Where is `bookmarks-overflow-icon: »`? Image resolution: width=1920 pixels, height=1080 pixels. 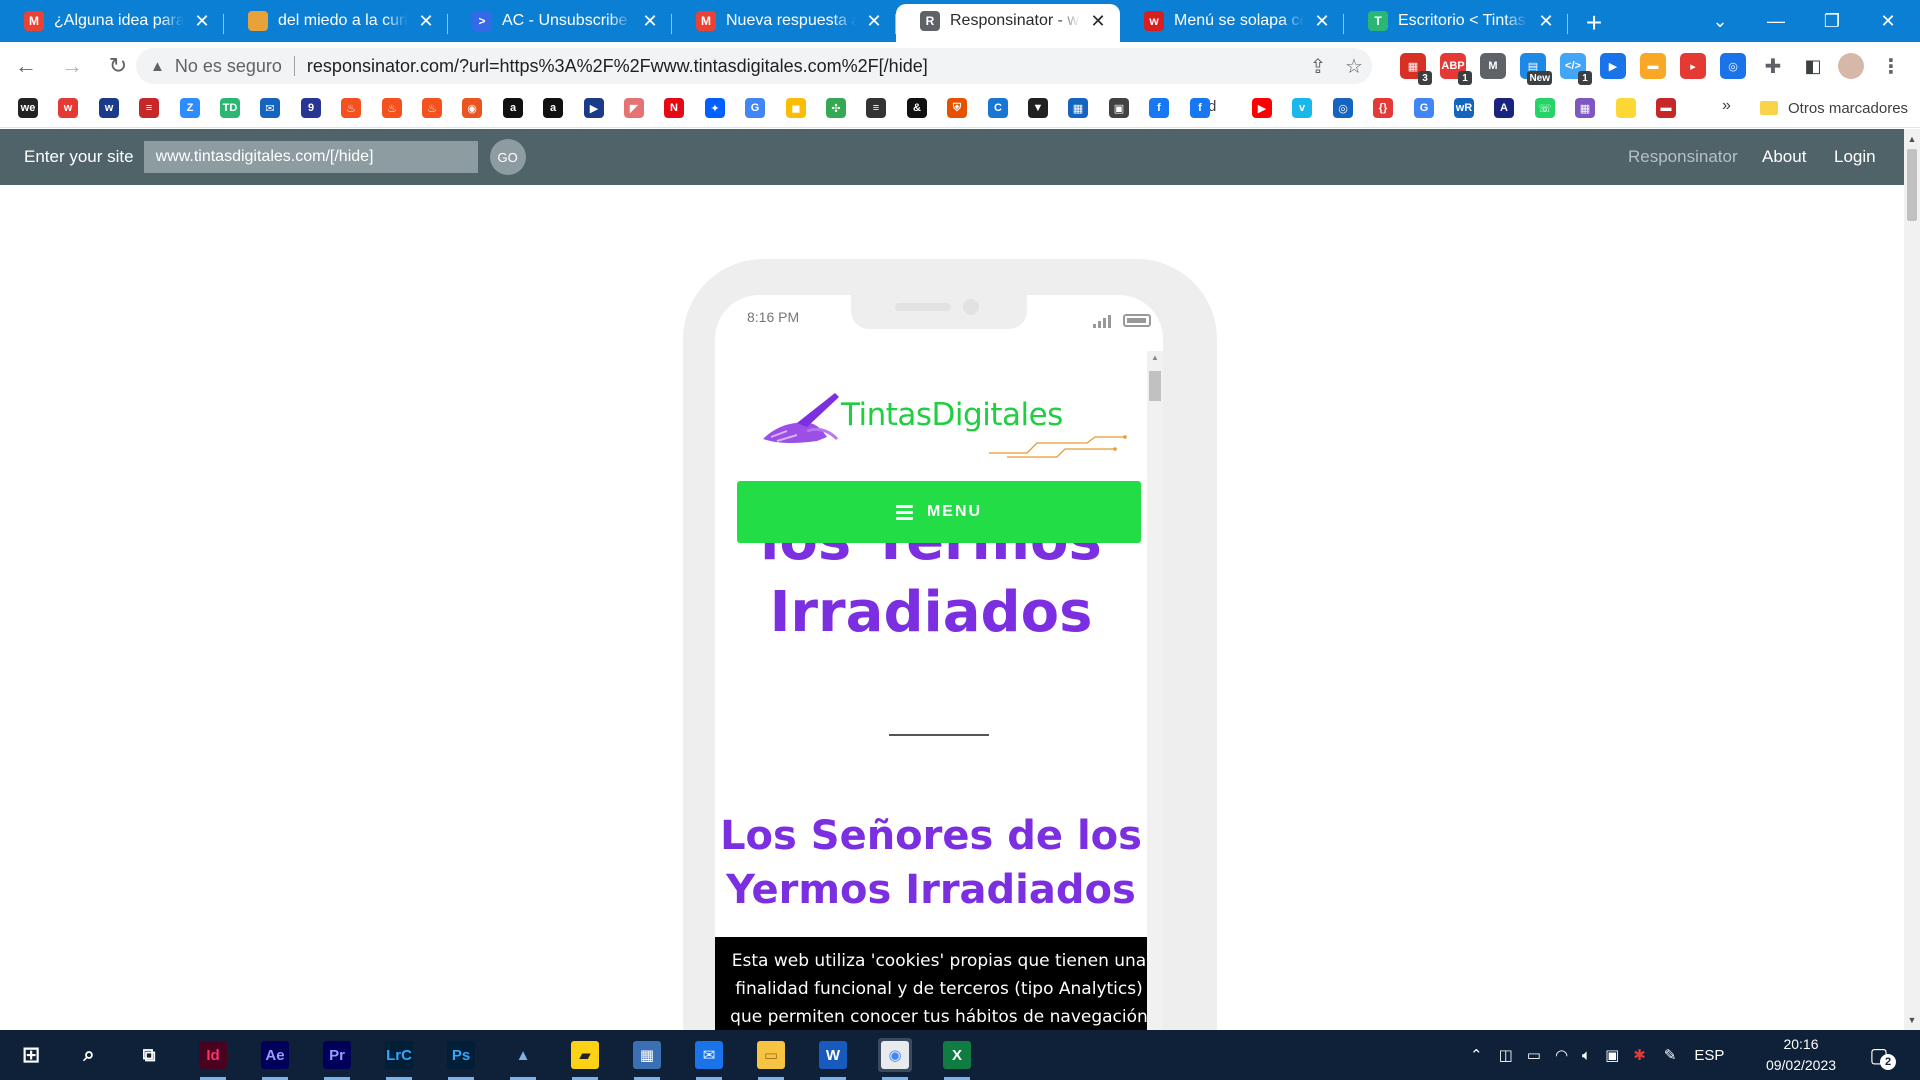
bookmarks-overflow-icon: » is located at coordinates (1726, 106).